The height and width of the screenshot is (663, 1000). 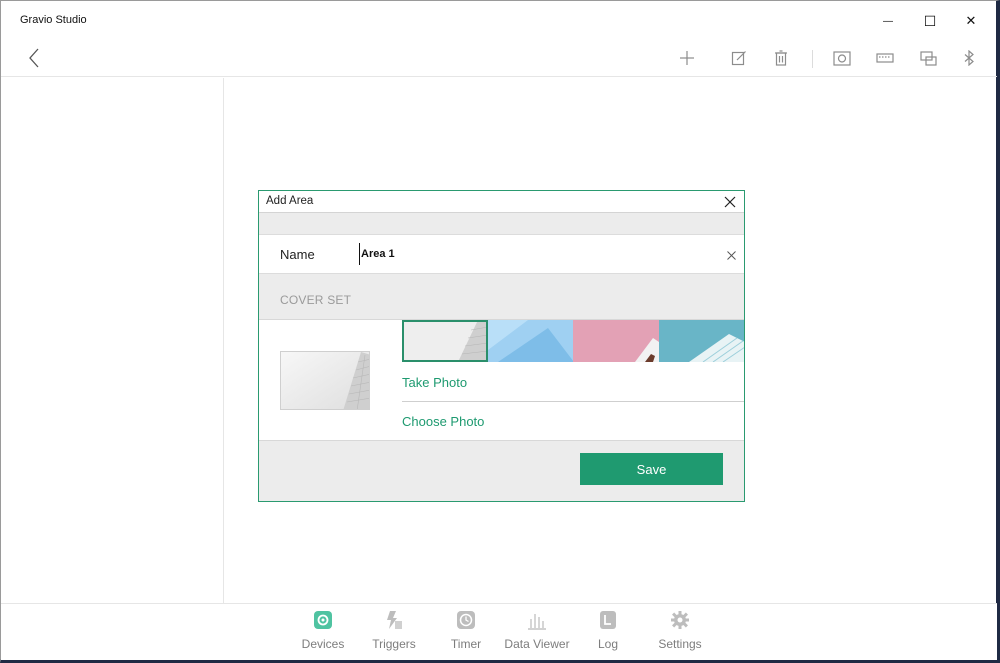 What do you see at coordinates (501, 380) in the screenshot?
I see `cover-set-body: Take Photo Choose Photo` at bounding box center [501, 380].